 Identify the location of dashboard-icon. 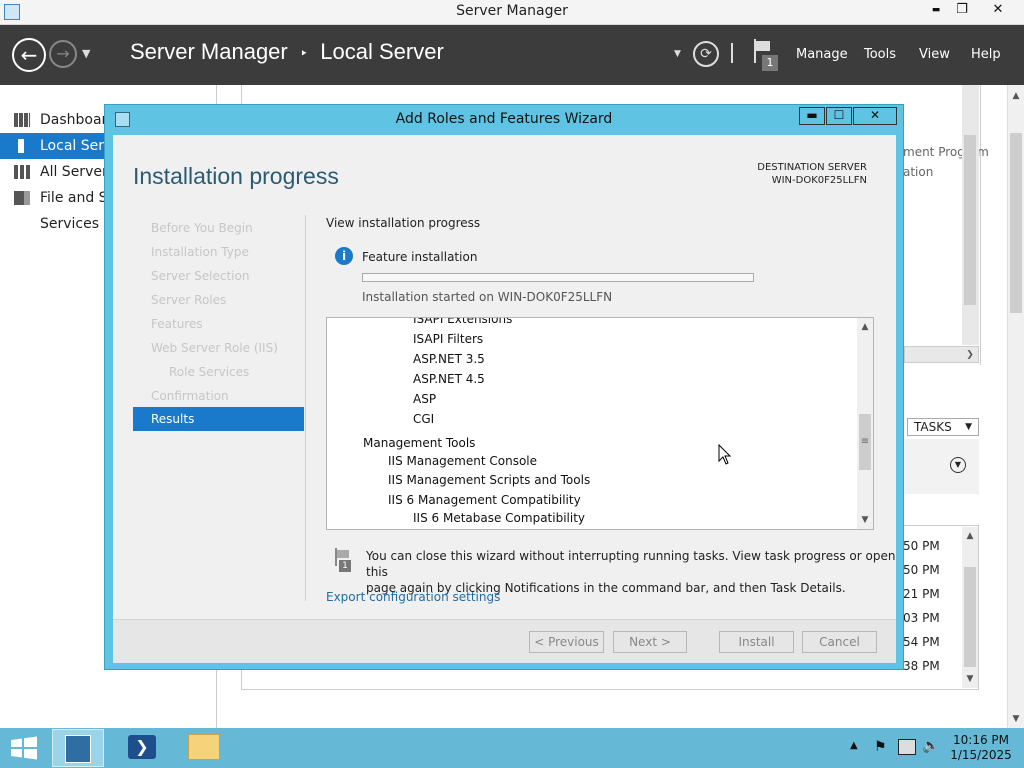
(22, 120).